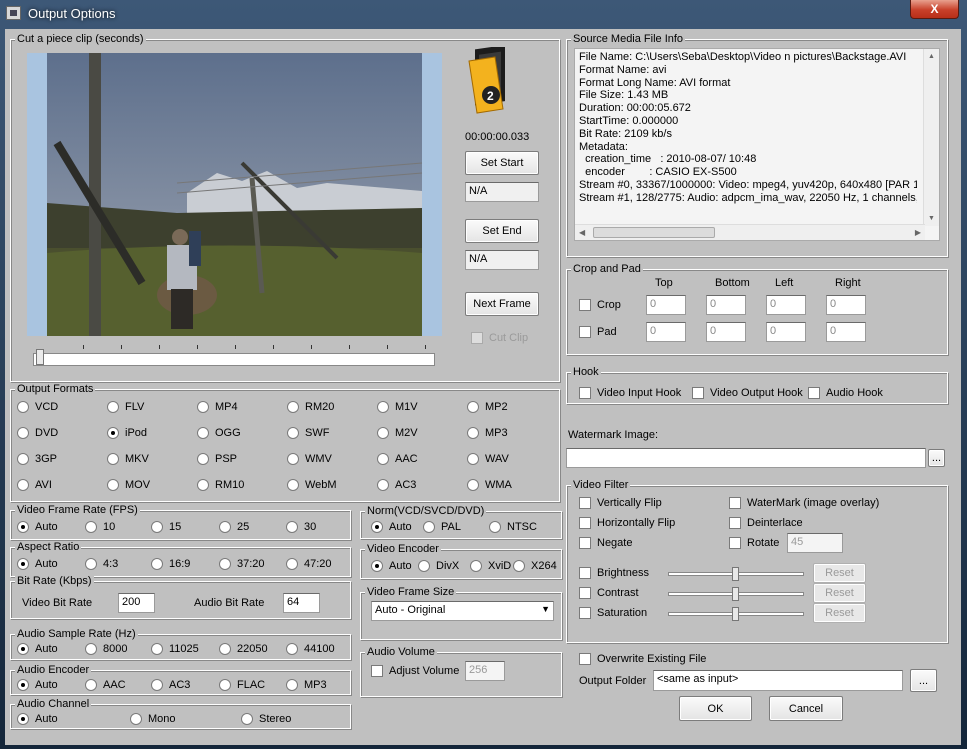  Describe the element at coordinates (585, 503) in the screenshot. I see `filter-checkbox-vertically-flip-box` at that location.